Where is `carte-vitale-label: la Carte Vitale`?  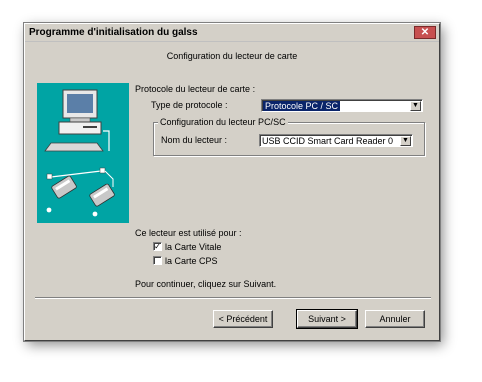
carte-vitale-label: la Carte Vitale is located at coordinates (193, 247).